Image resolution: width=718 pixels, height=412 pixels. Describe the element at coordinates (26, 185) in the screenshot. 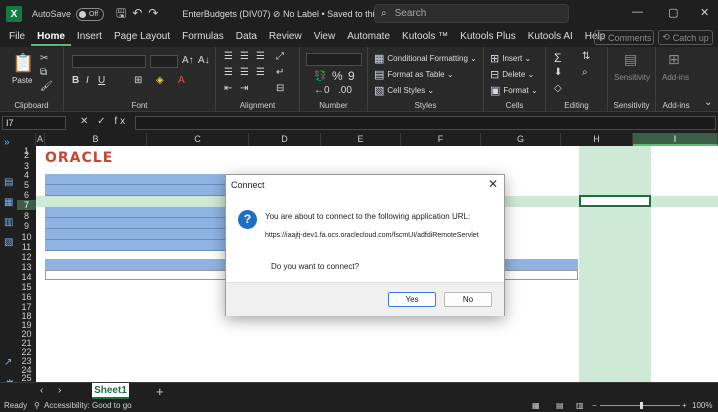

I see `row-header-5: 5` at that location.